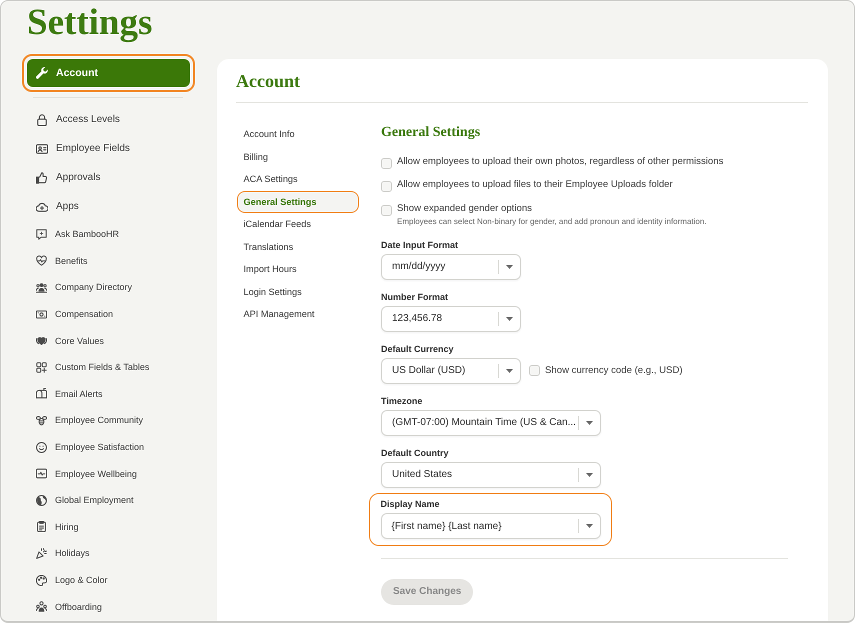 This screenshot has width=855, height=623. Describe the element at coordinates (41, 420) in the screenshot. I see `bee-icon` at that location.